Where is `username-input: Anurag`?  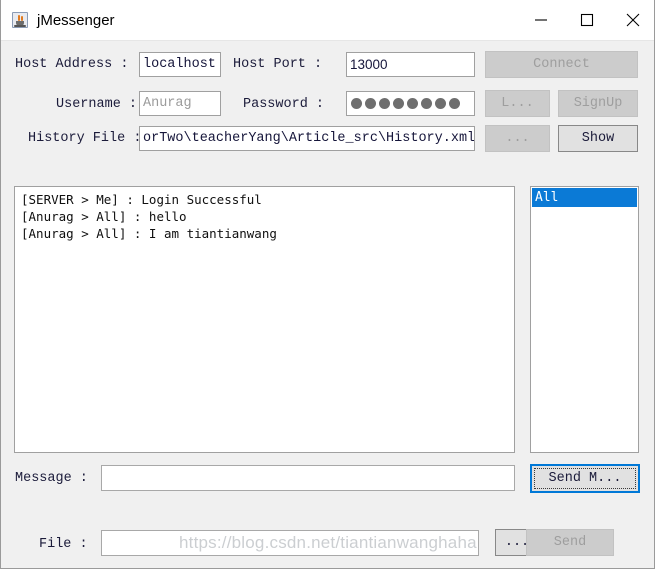
username-input: Anurag is located at coordinates (180, 103).